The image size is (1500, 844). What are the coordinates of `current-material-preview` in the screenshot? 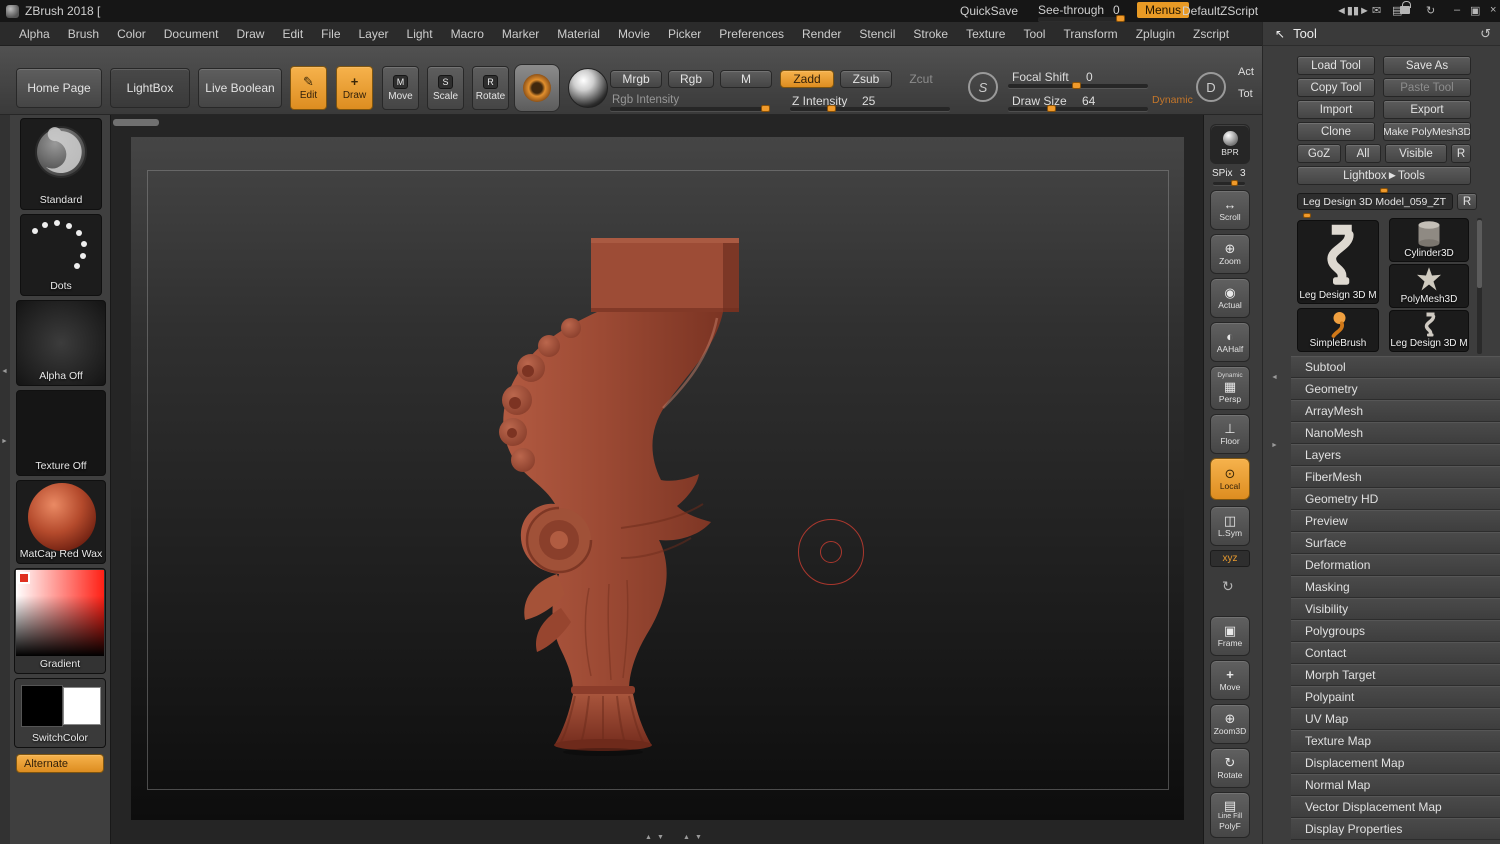 It's located at (588, 88).